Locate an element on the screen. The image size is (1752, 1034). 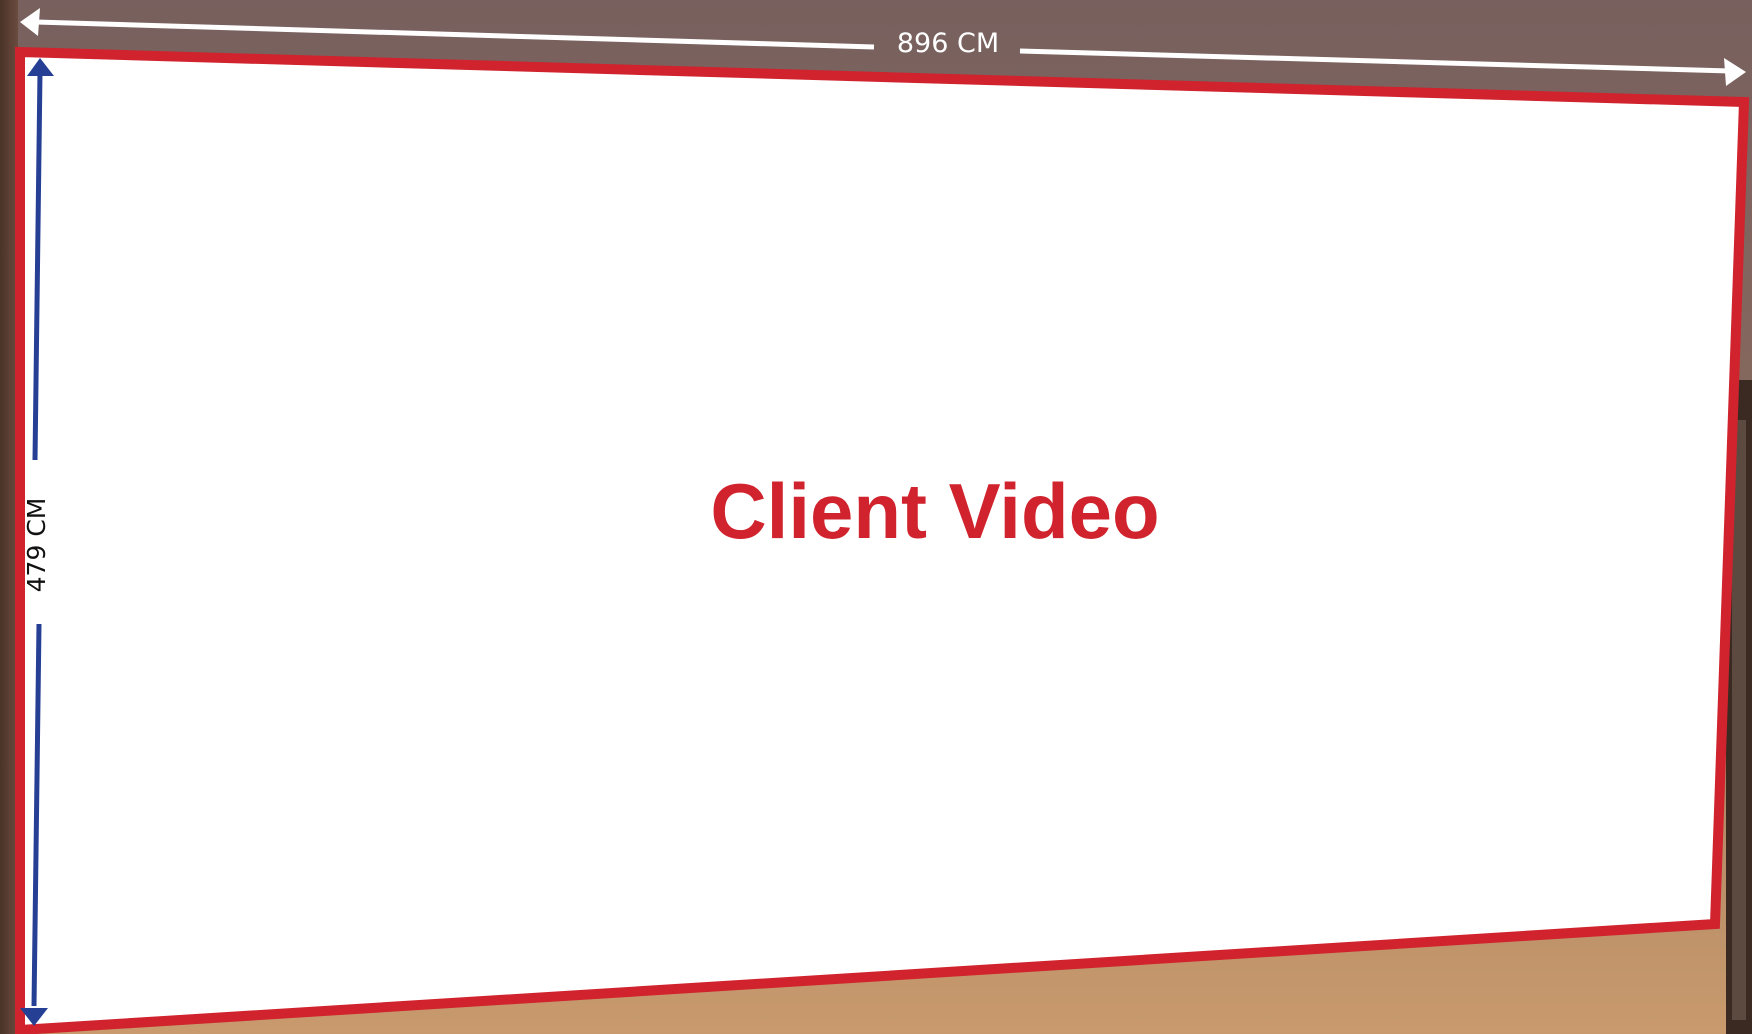
height-label: 479 CM is located at coordinates (36, 545).